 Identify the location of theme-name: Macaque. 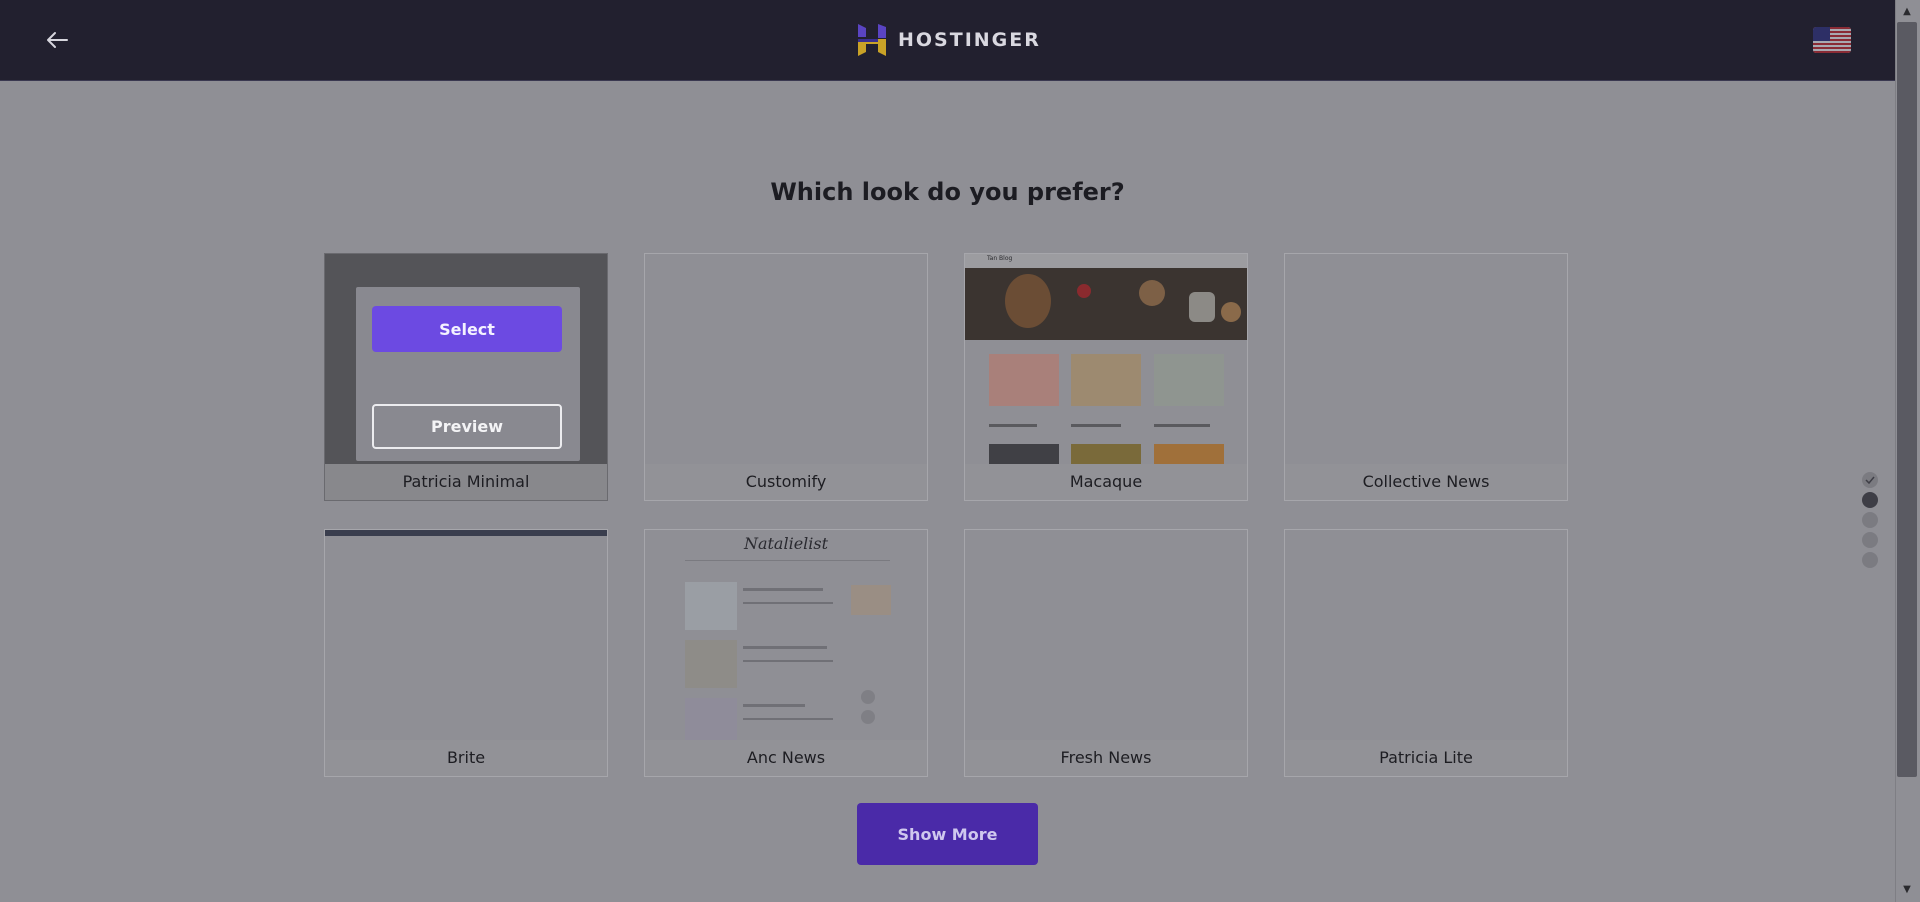
(1106, 482).